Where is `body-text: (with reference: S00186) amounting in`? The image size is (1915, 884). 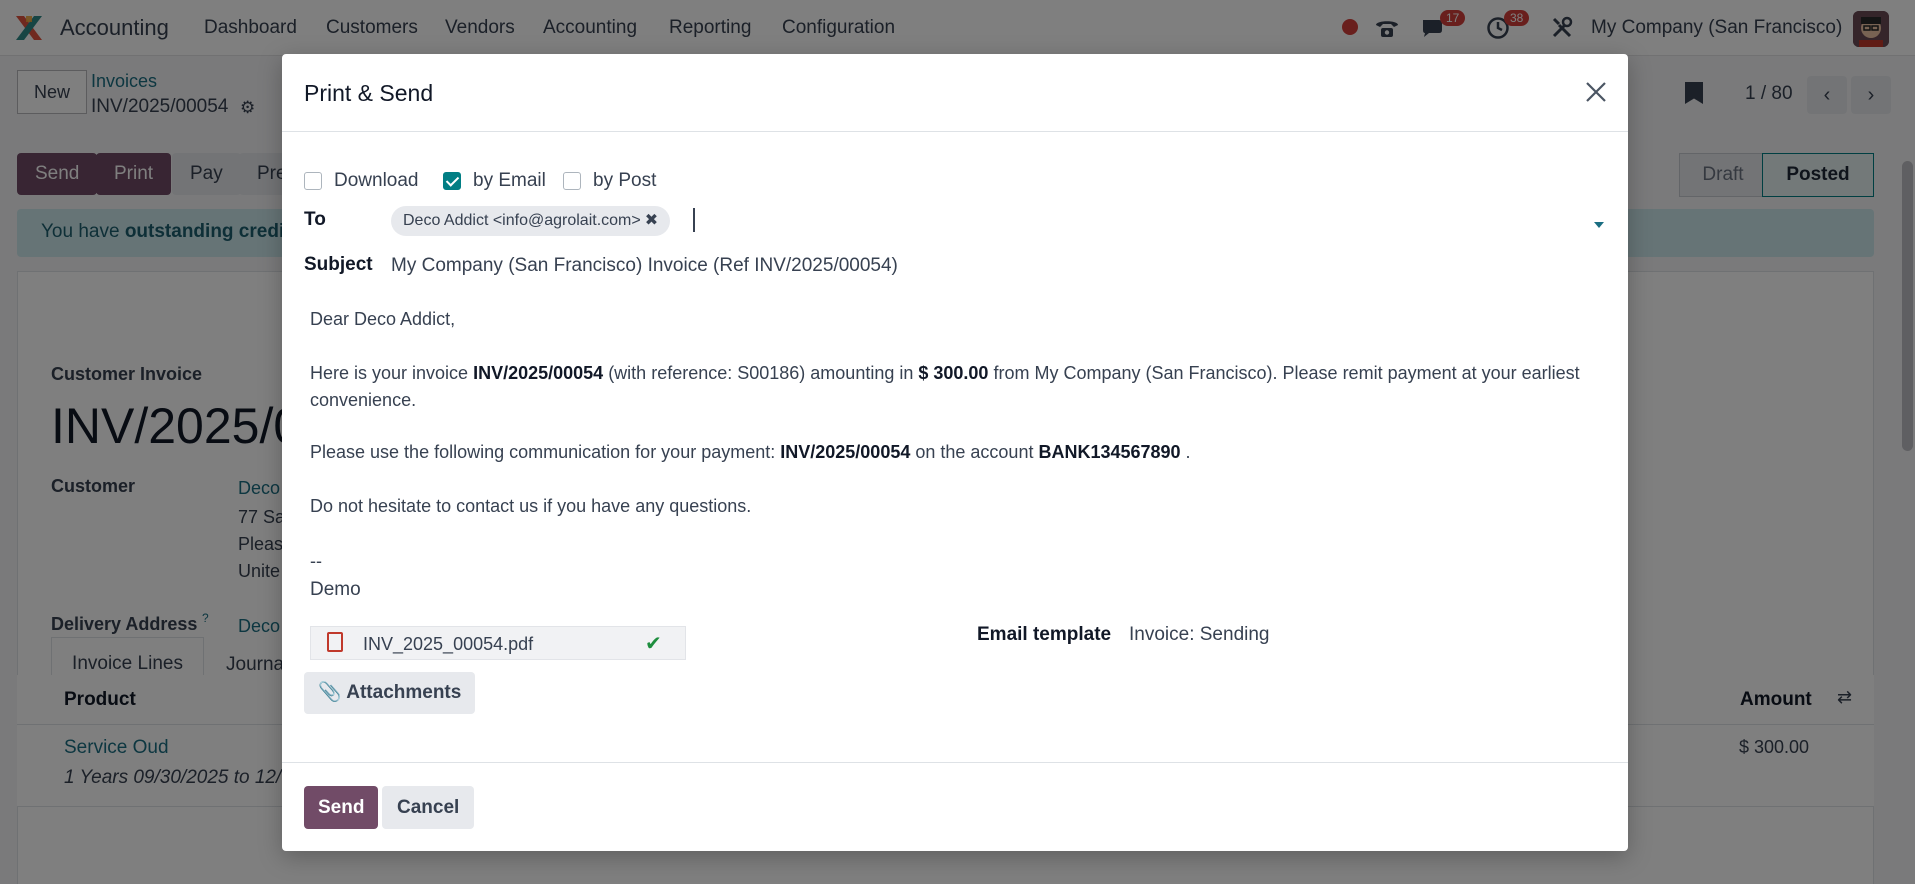 body-text: (with reference: S00186) amounting in is located at coordinates (761, 373).